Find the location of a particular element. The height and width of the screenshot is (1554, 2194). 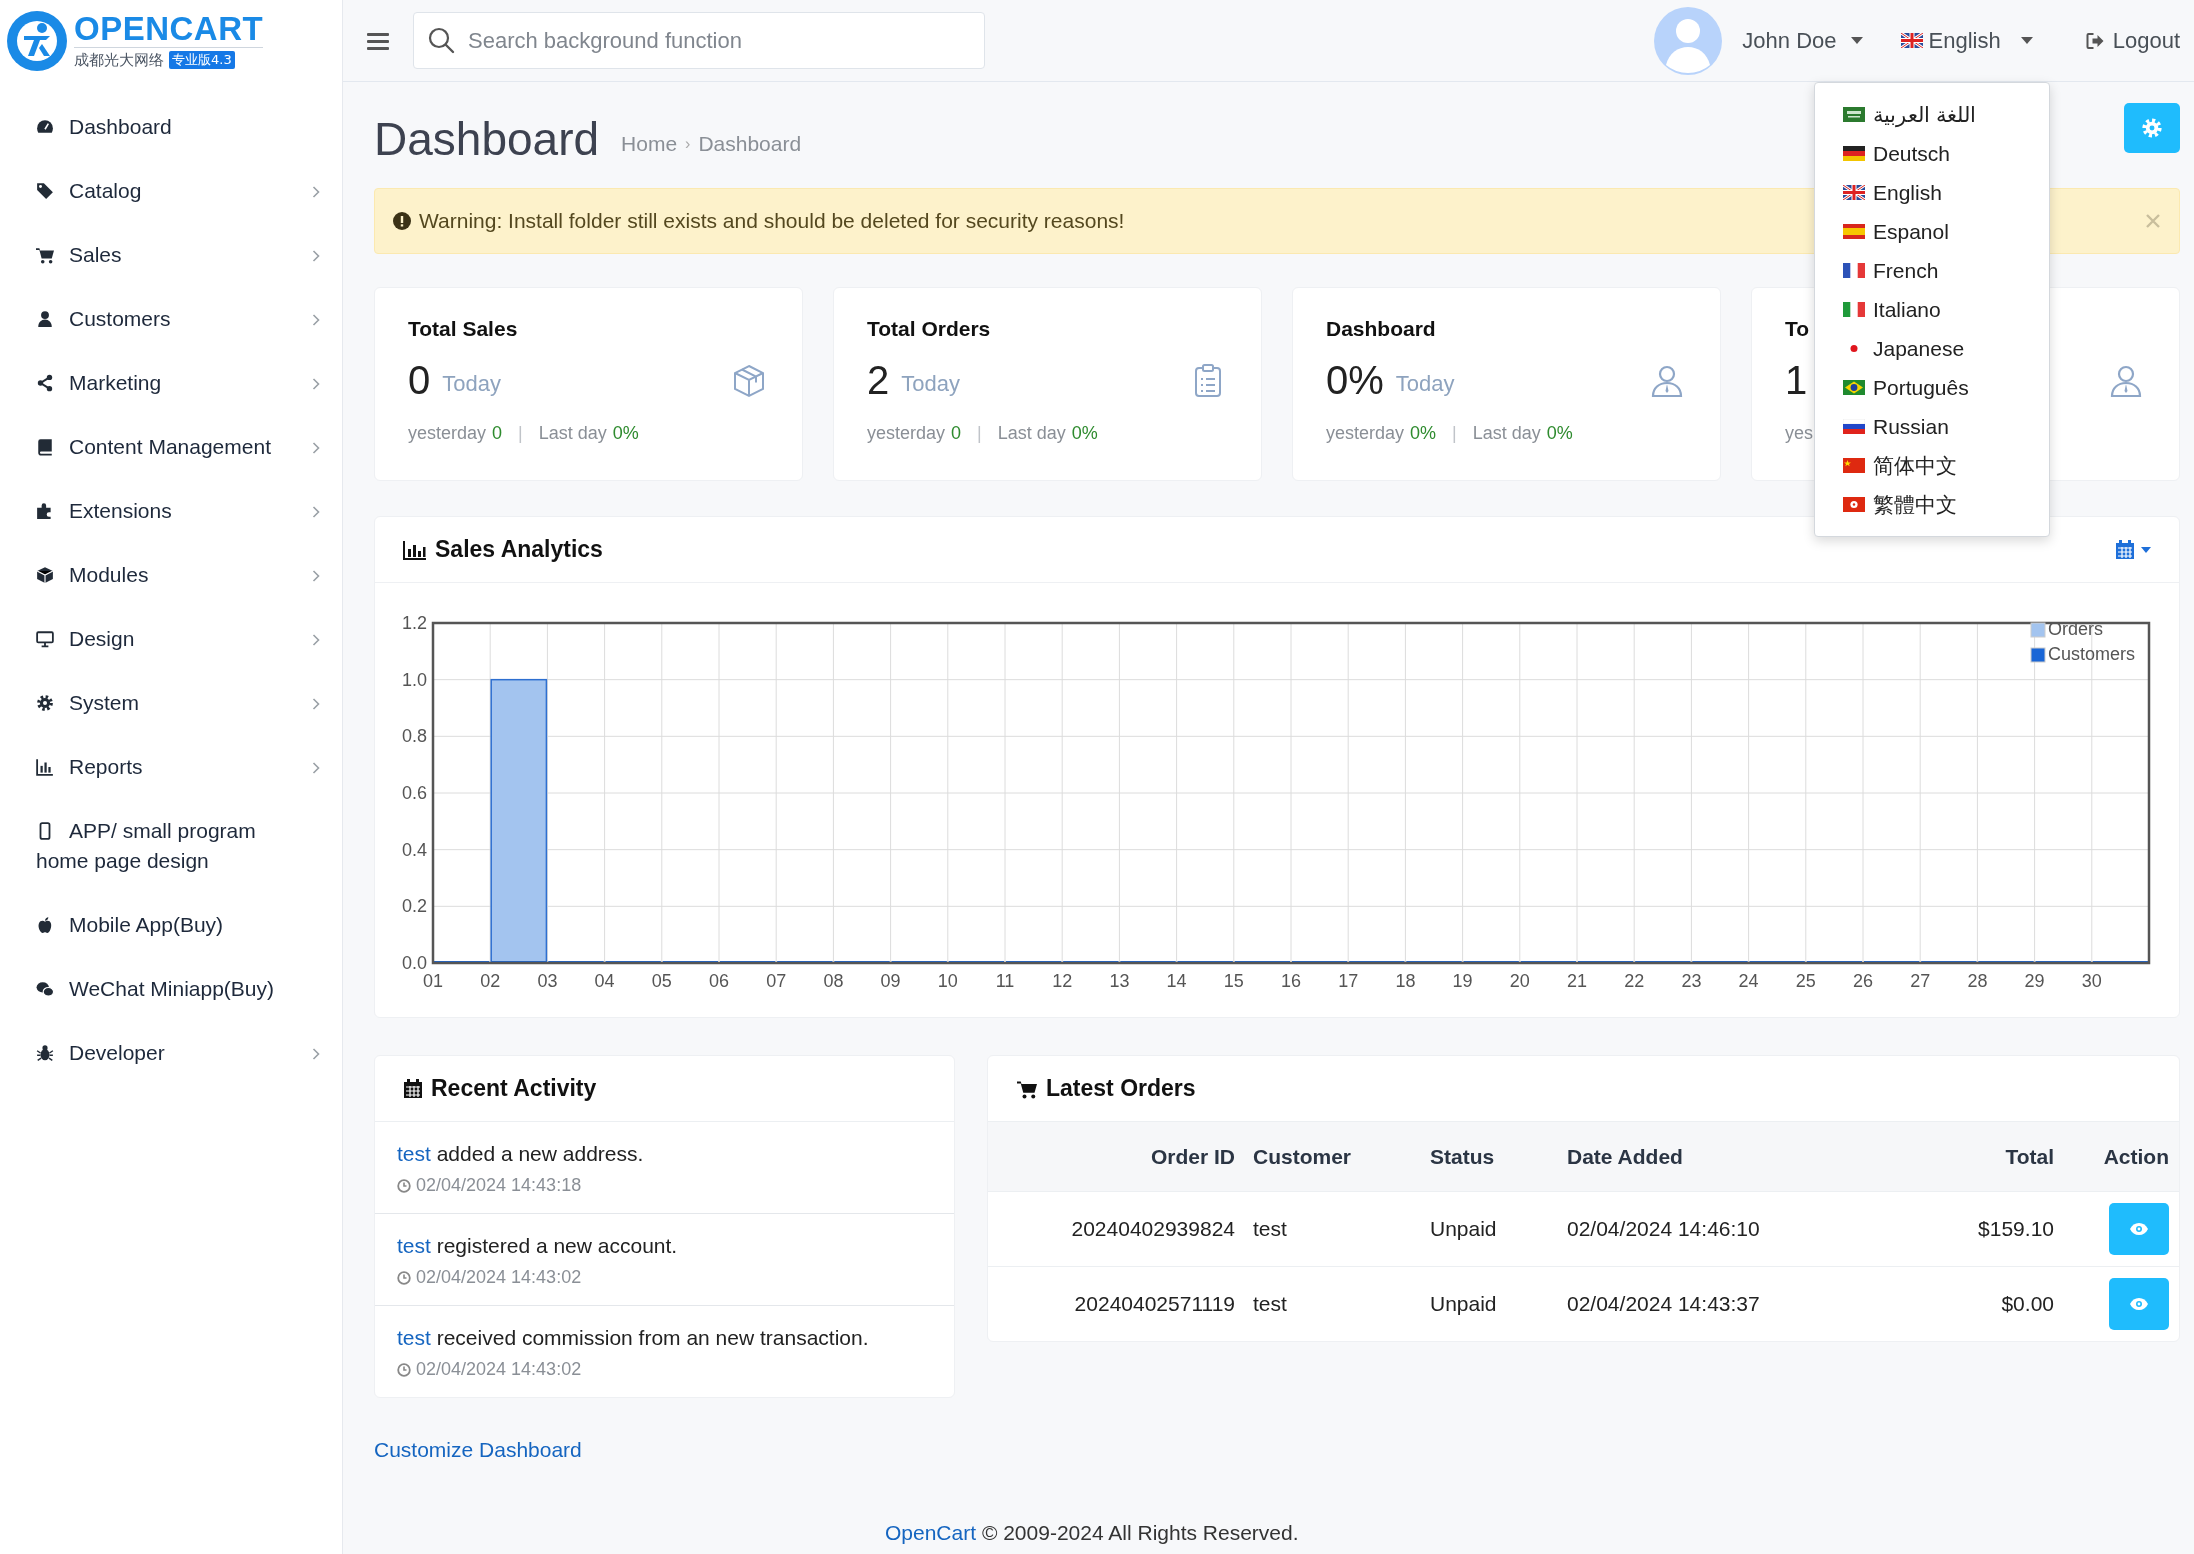

column-header: Order ID is located at coordinates (1120, 1156).